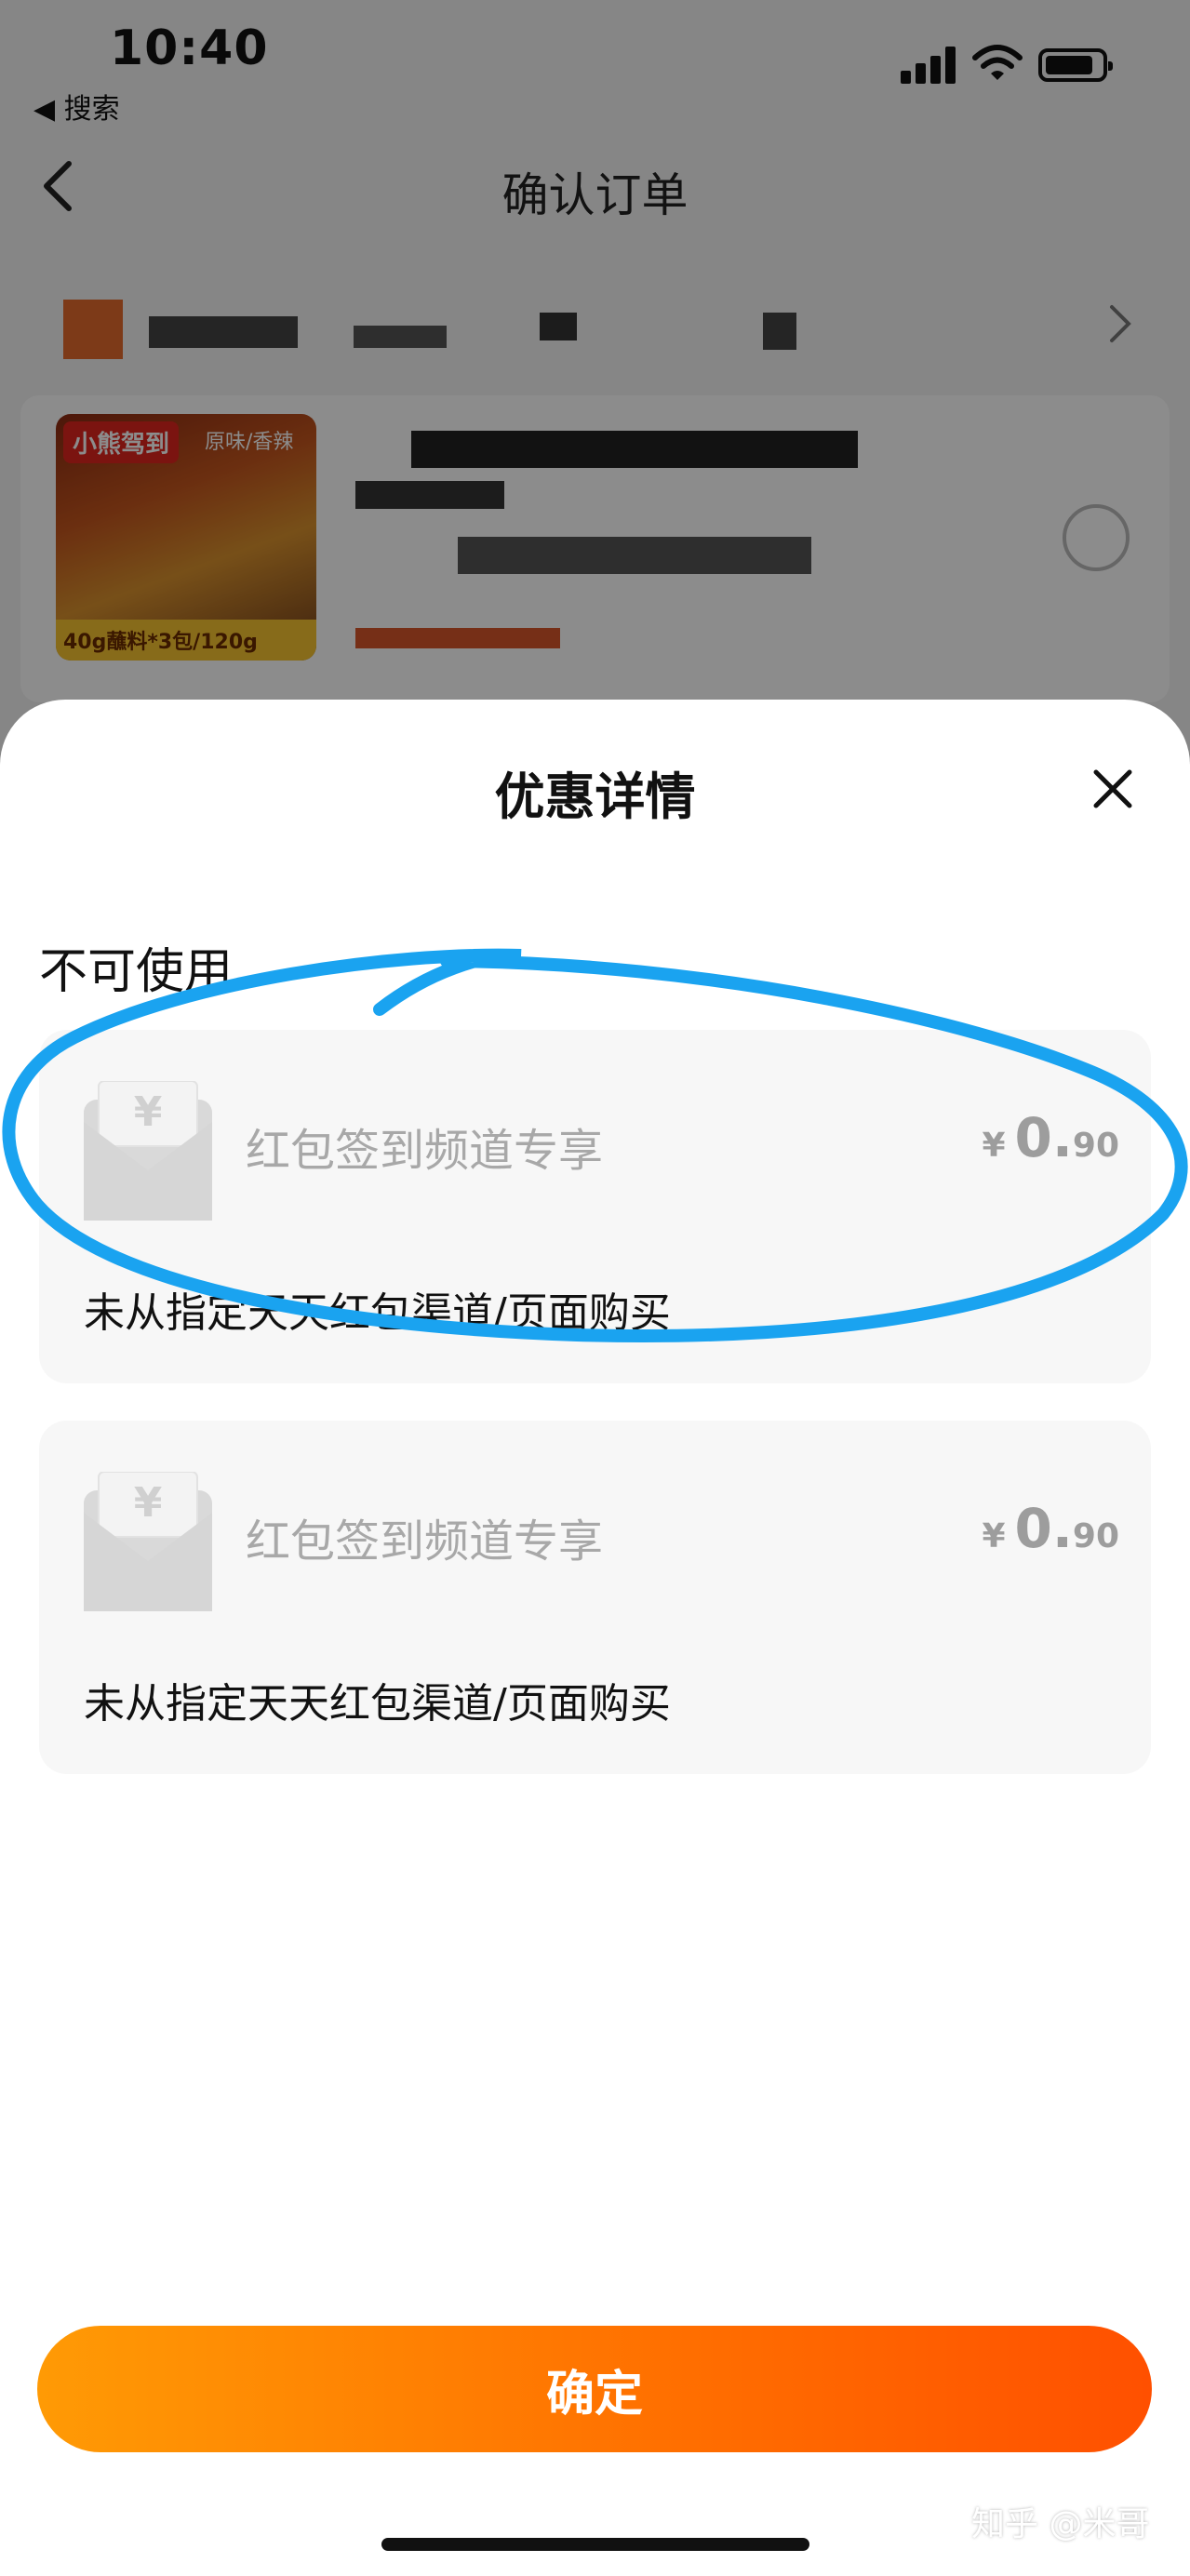  Describe the element at coordinates (595, 796) in the screenshot. I see `sheet-title: 优惠详情` at that location.